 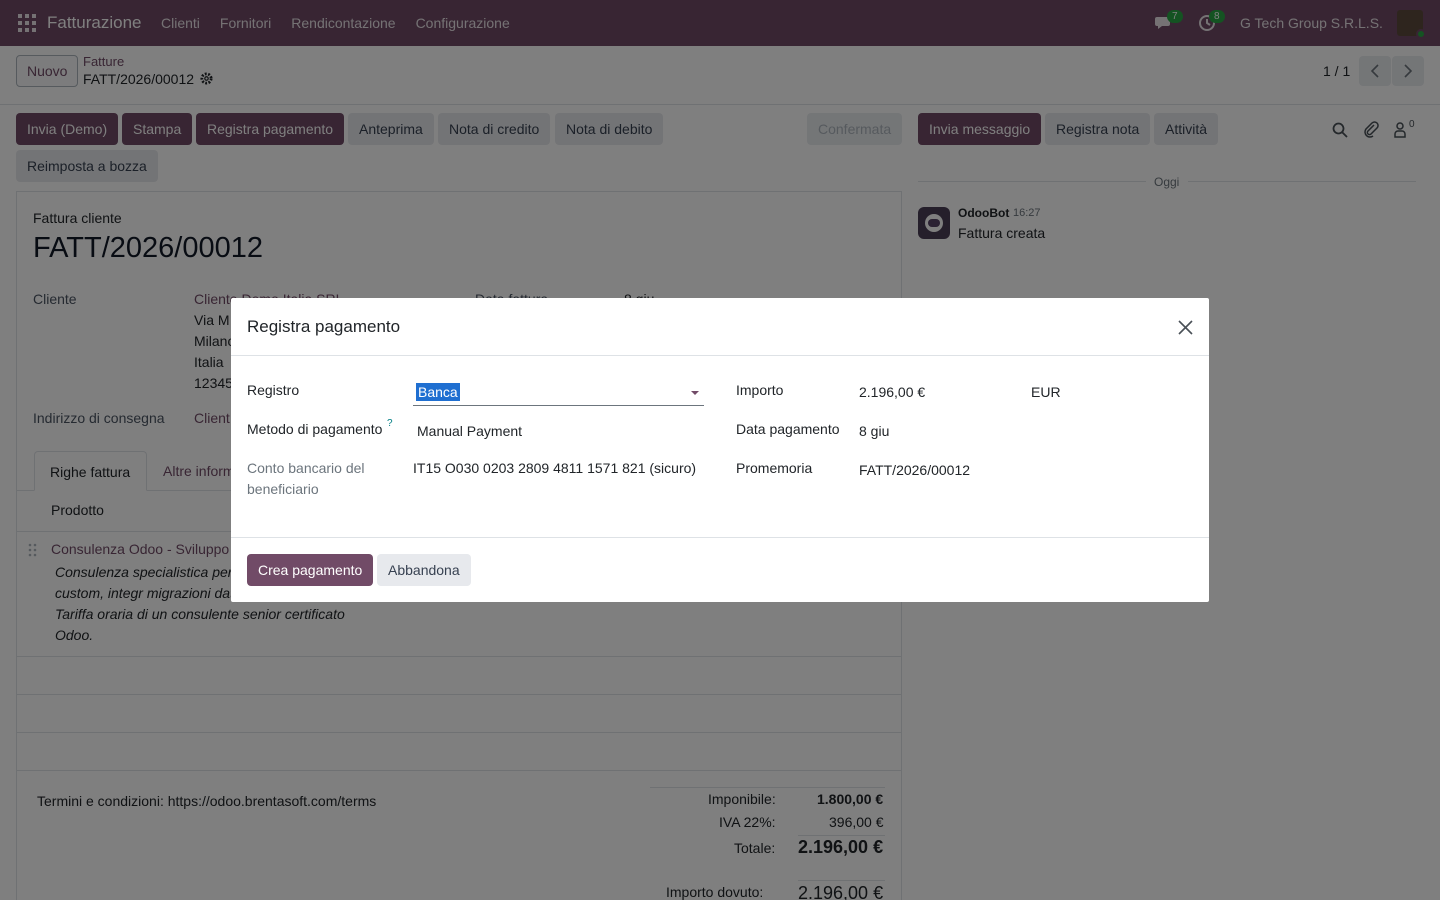 What do you see at coordinates (315, 429) in the screenshot?
I see `payment-method-label: Metodo di pagamento` at bounding box center [315, 429].